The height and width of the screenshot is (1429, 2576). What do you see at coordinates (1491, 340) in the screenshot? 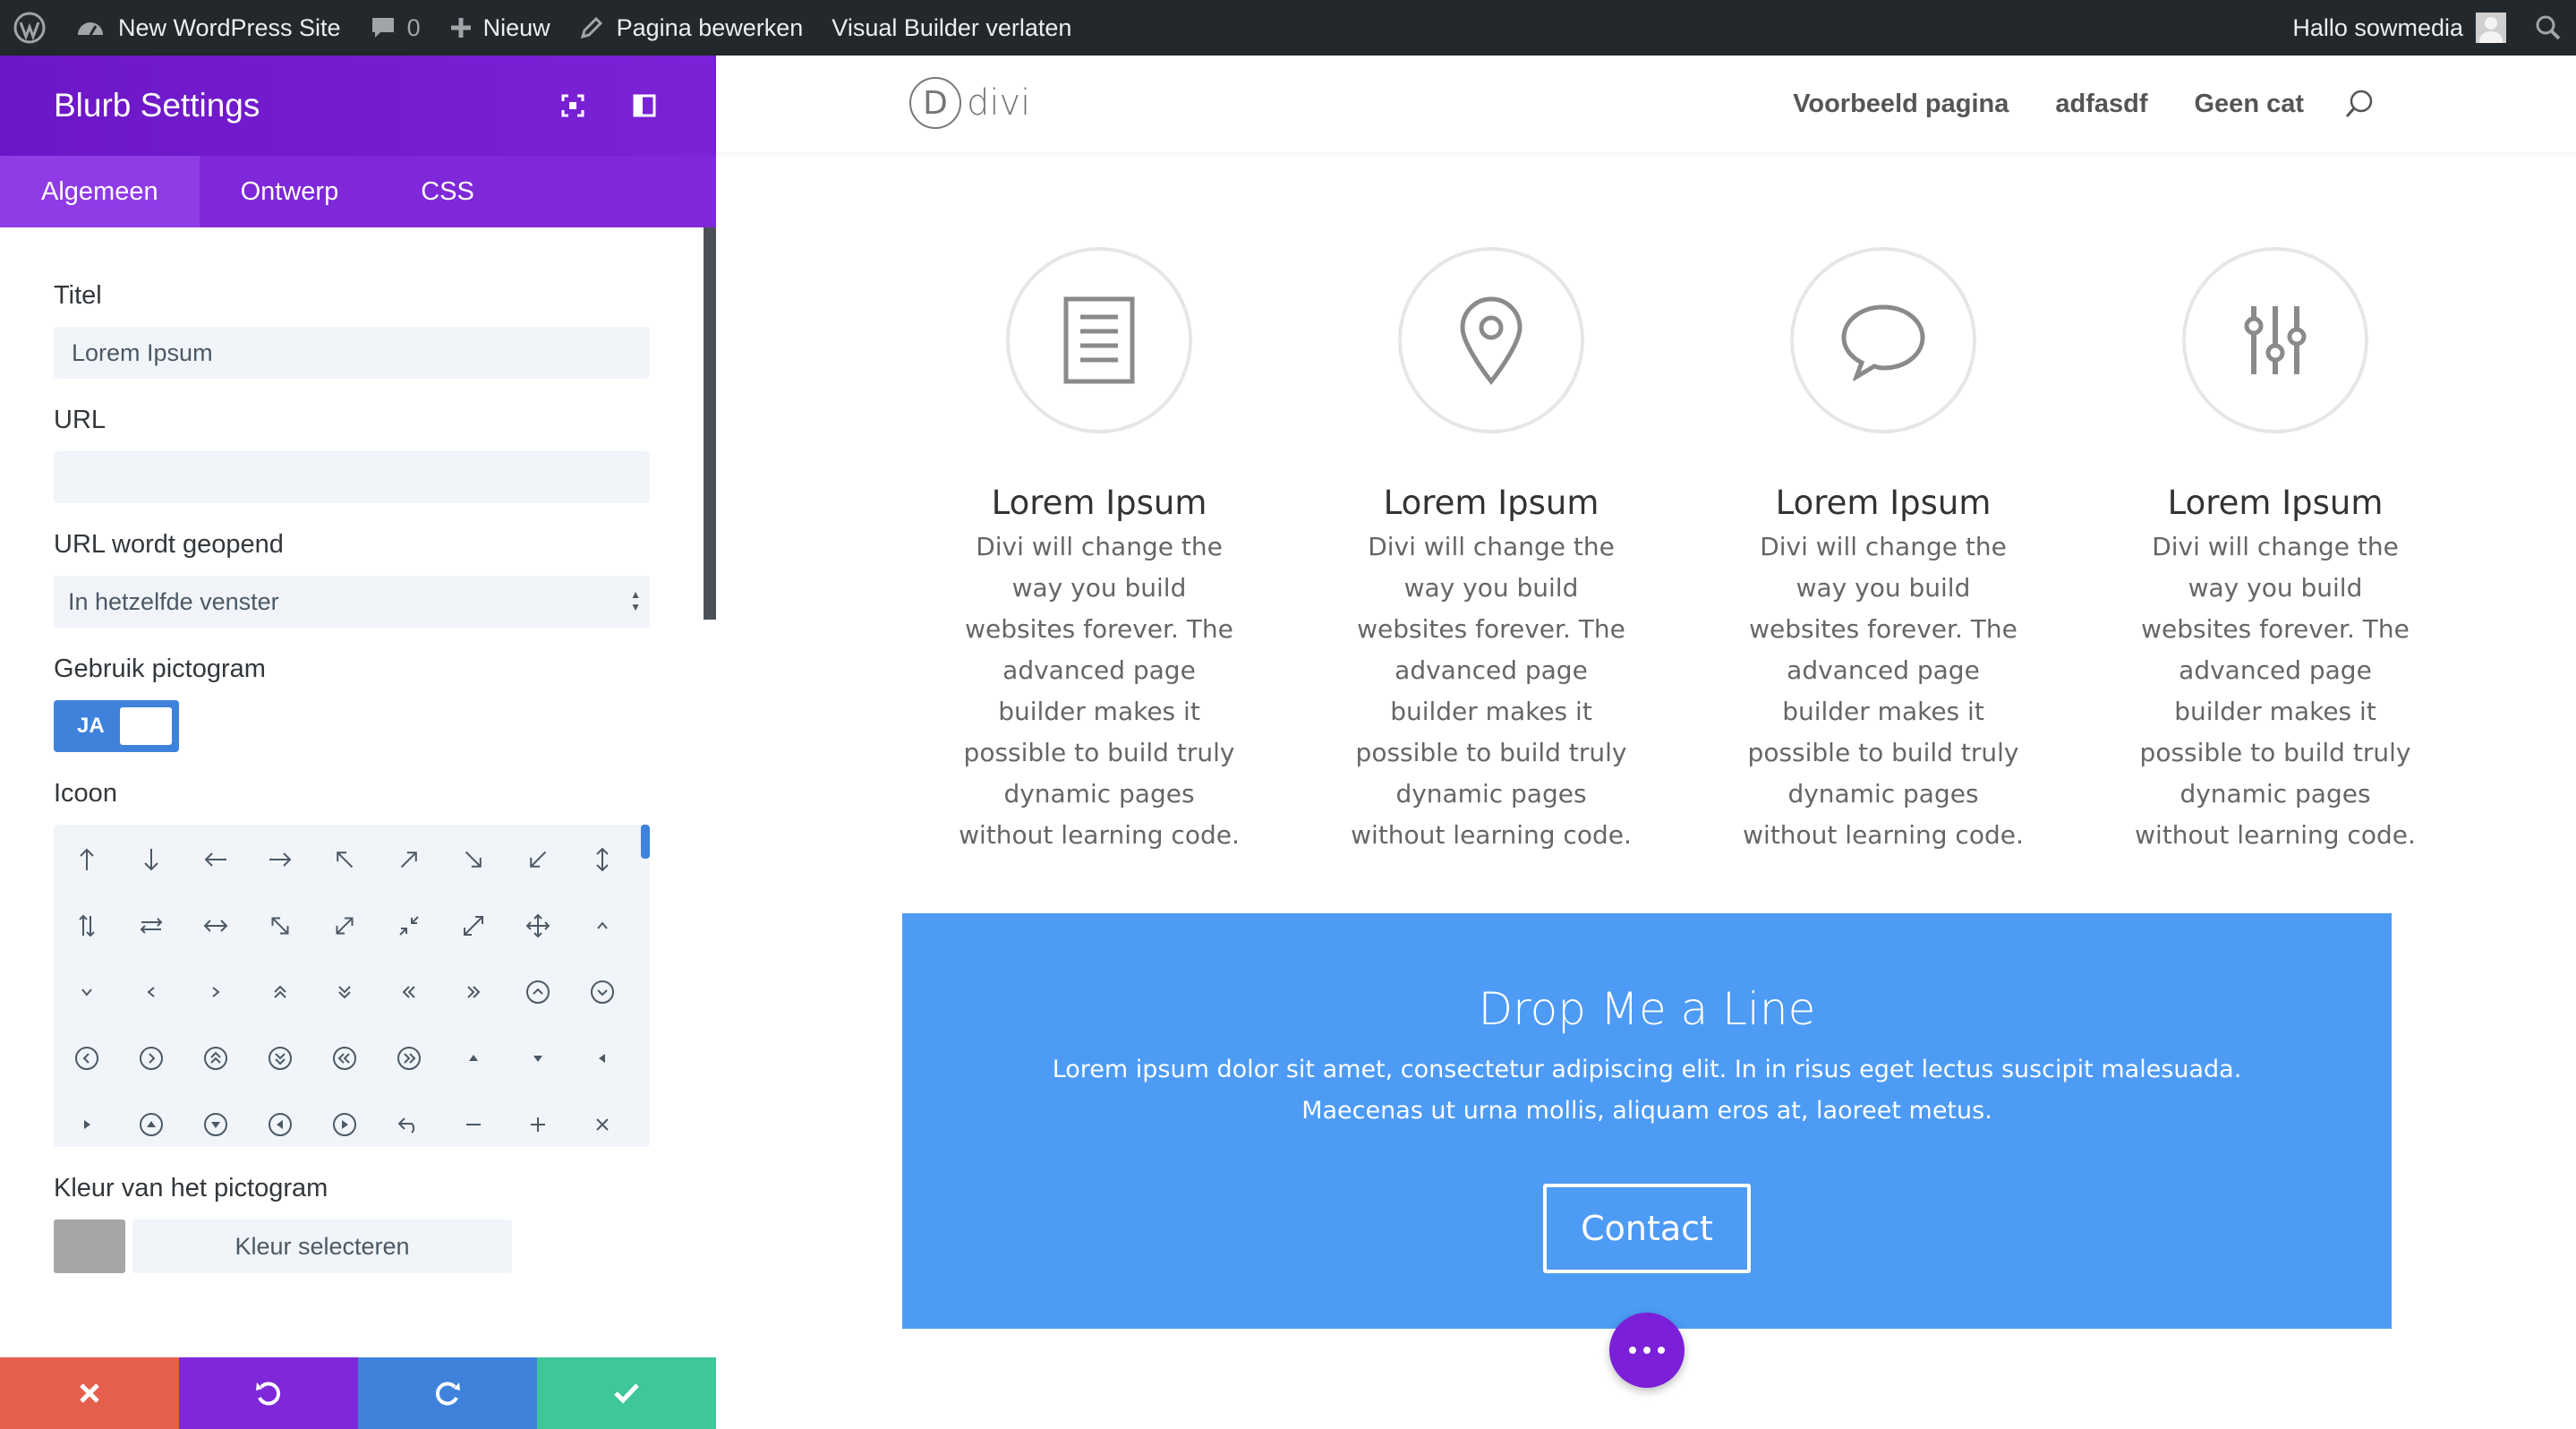
I see `blurb-icon-circle` at bounding box center [1491, 340].